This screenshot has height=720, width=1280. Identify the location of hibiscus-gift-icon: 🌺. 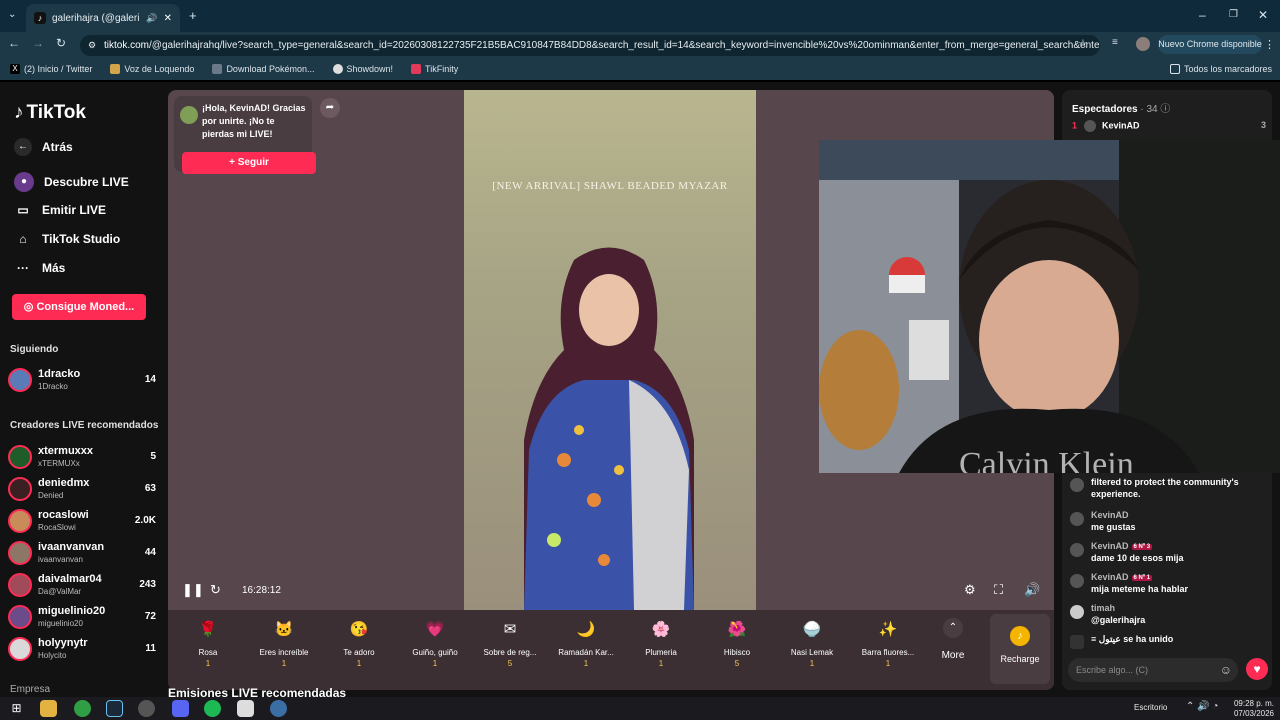
(737, 629).